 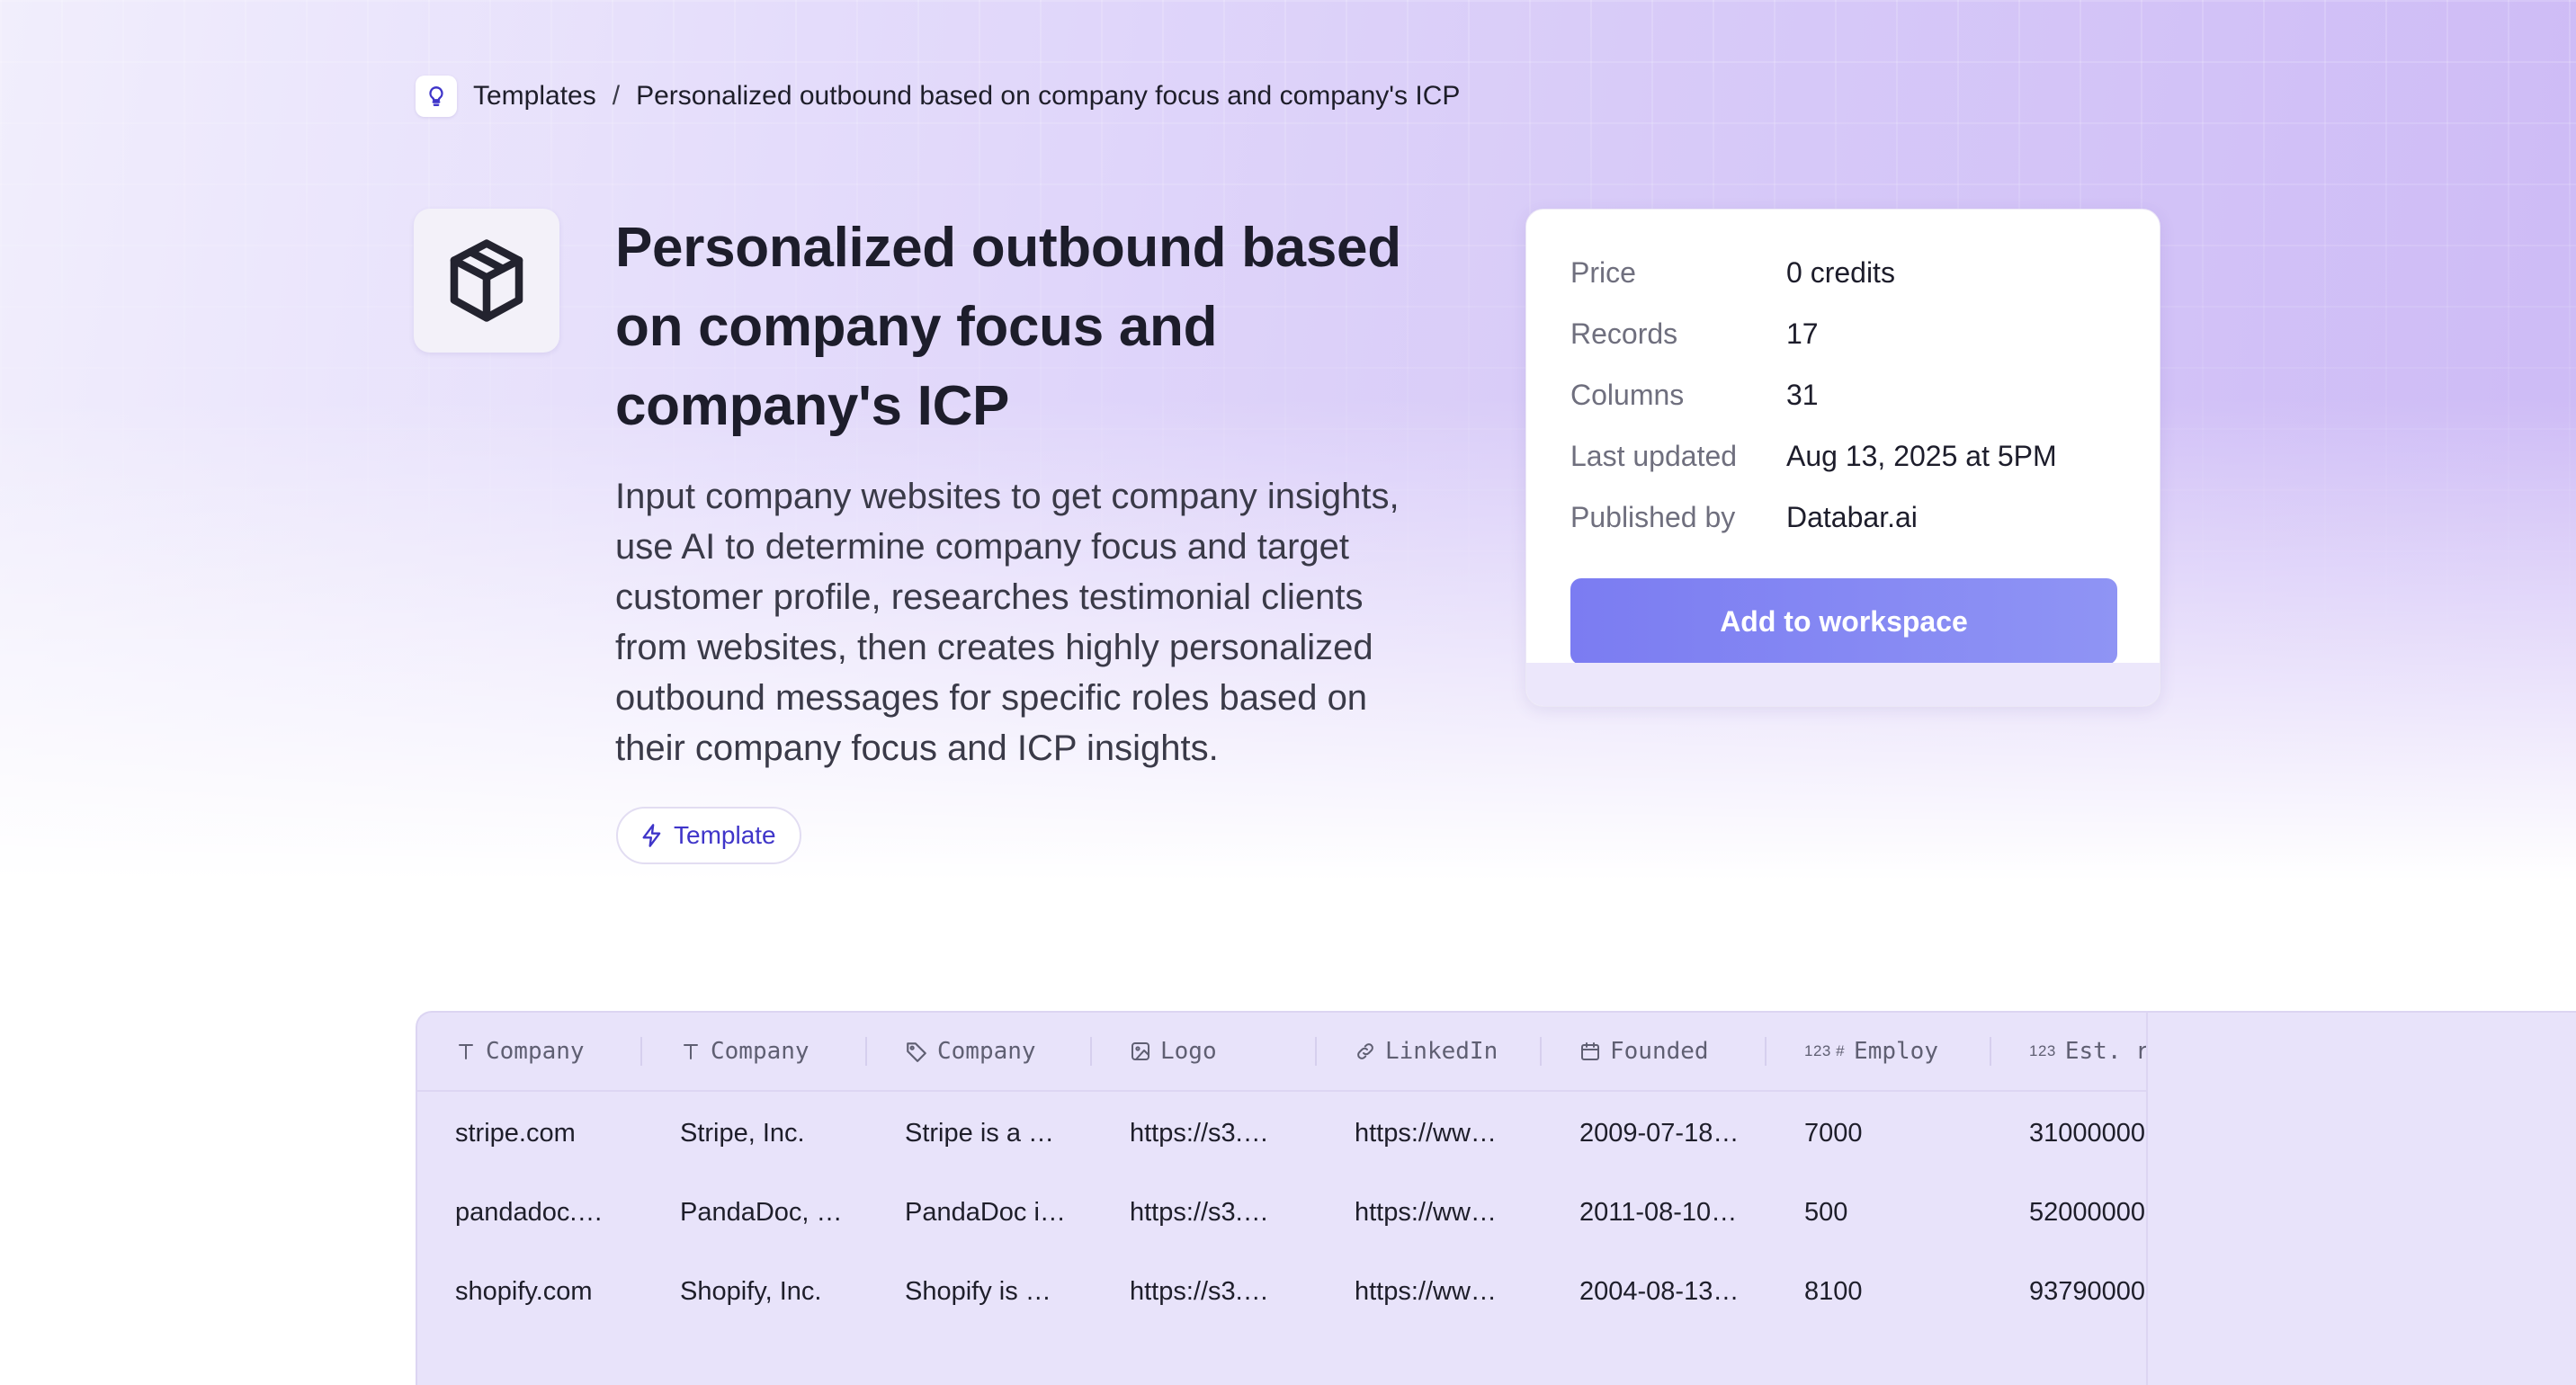 What do you see at coordinates (2043, 1050) in the screenshot?
I see `number-icon: 123` at bounding box center [2043, 1050].